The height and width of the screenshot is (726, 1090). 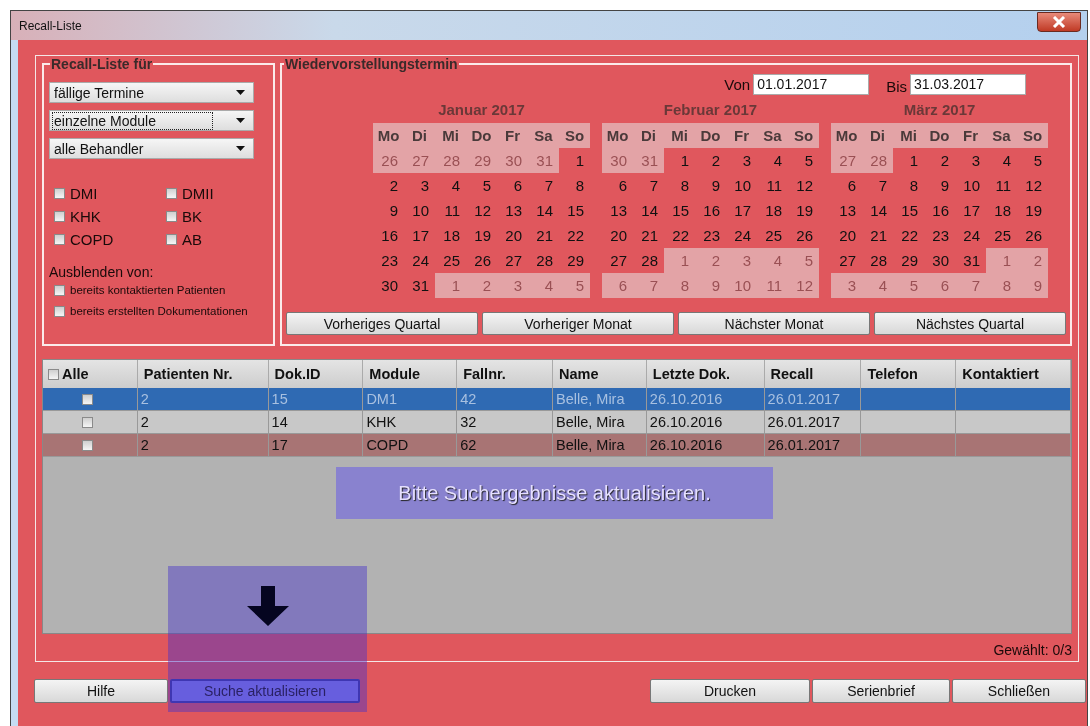 What do you see at coordinates (1059, 21) in the screenshot?
I see `close-button` at bounding box center [1059, 21].